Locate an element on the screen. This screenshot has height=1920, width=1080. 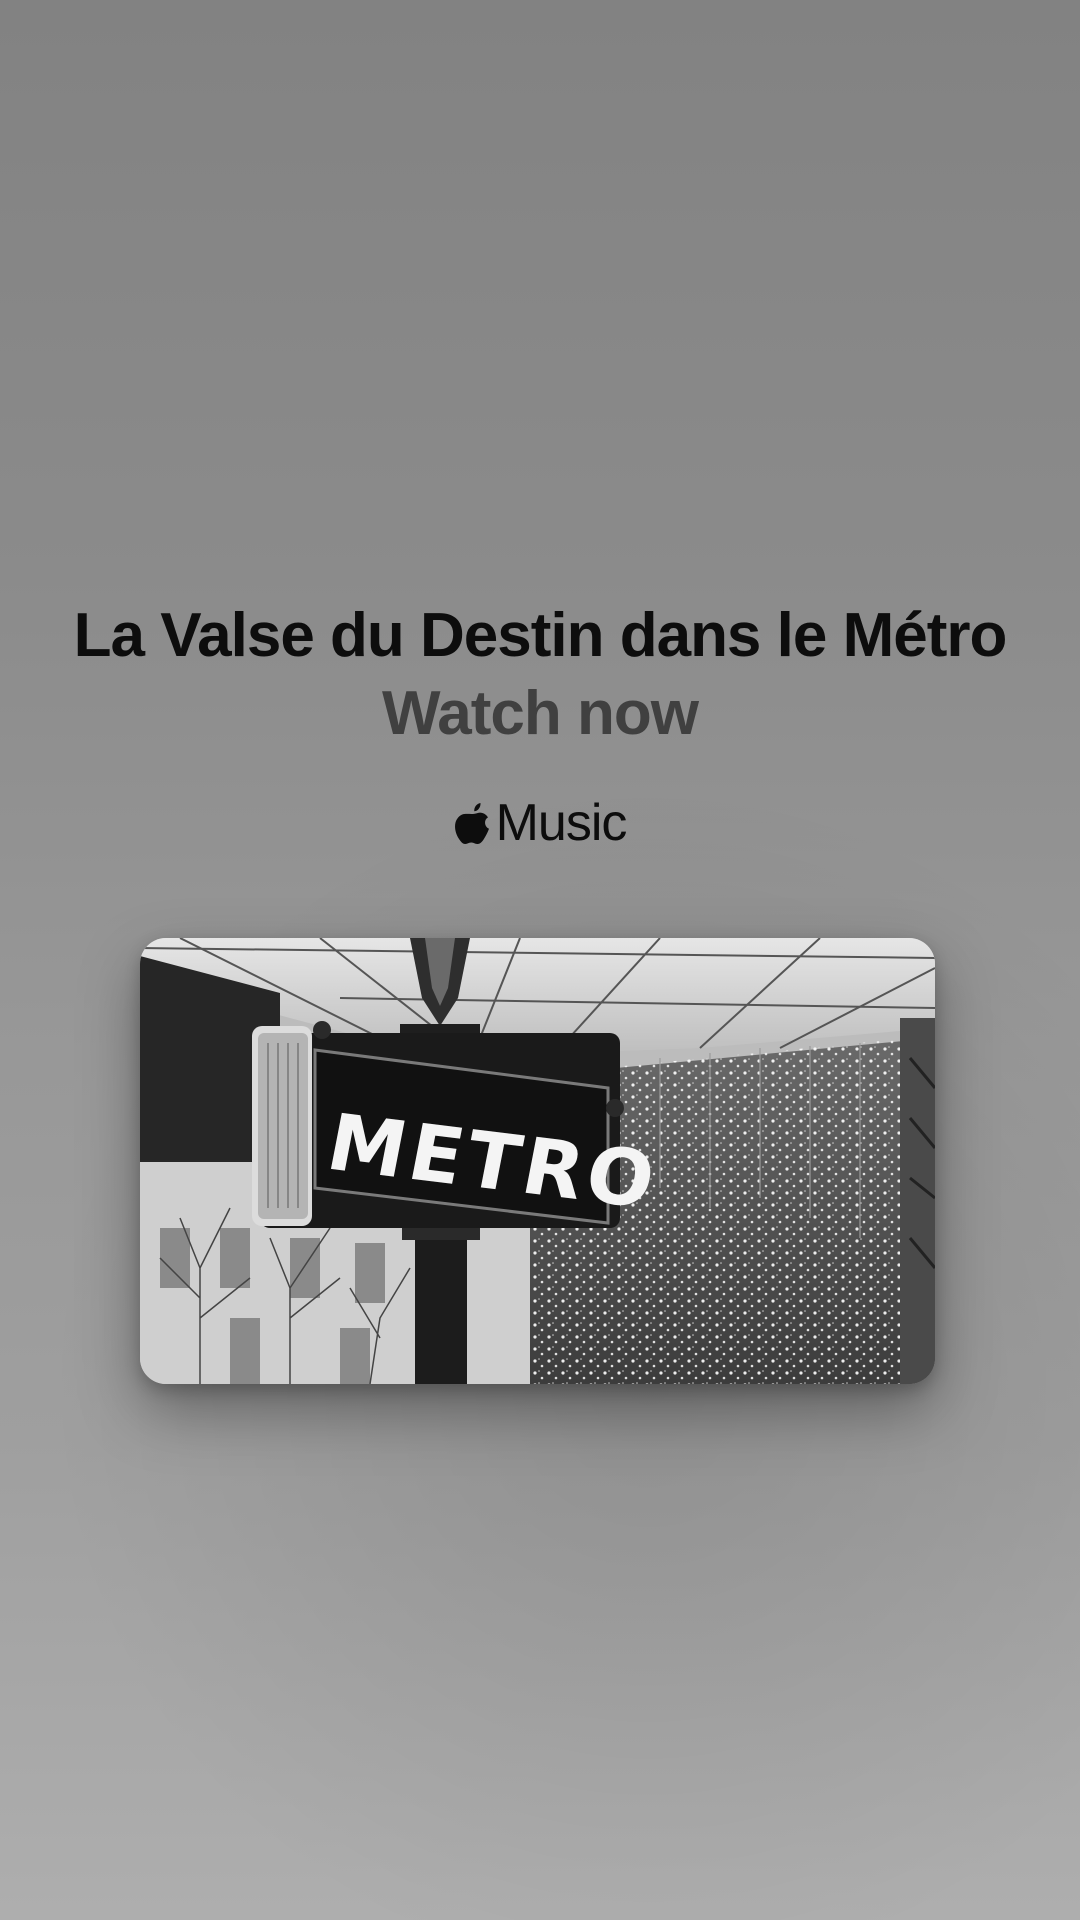
apple-music-logo: Music is located at coordinates (540, 823).